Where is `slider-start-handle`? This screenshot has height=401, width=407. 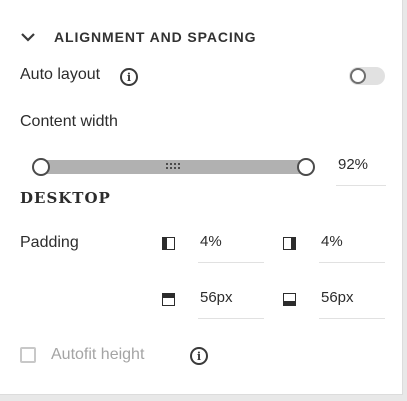
slider-start-handle is located at coordinates (41, 167).